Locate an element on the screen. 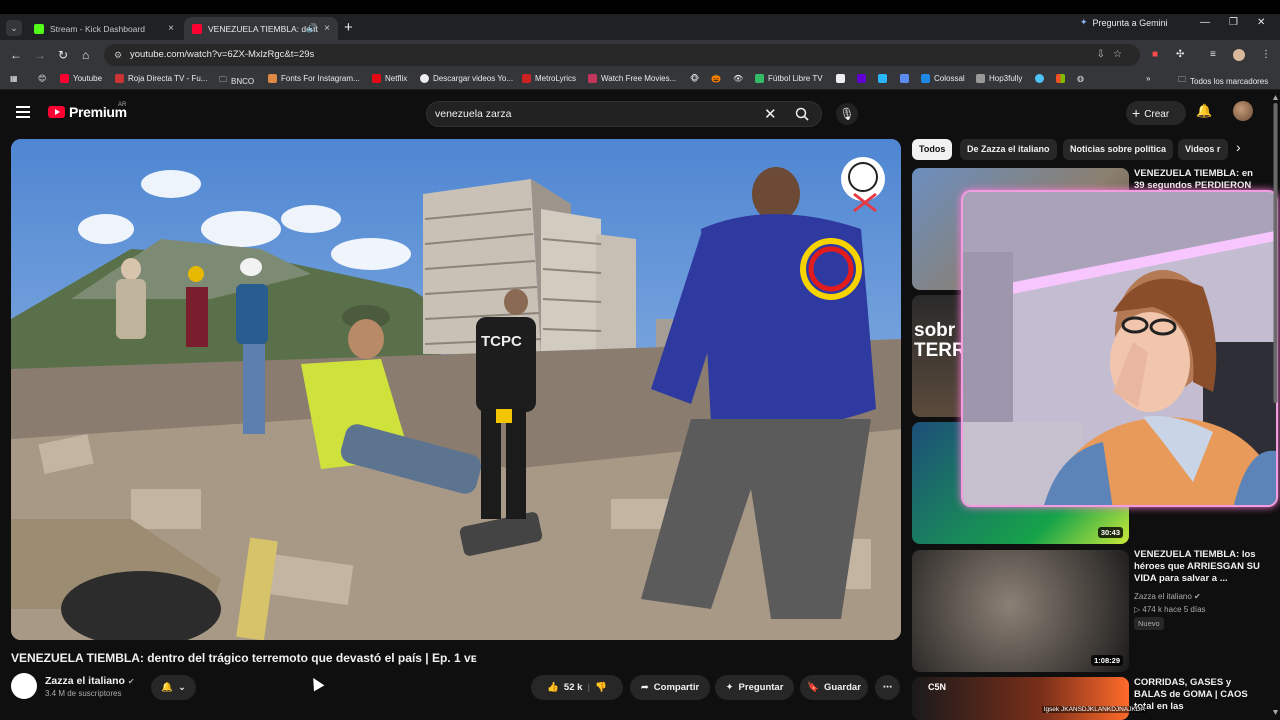  tab-label: VENEZUELA TIEMBLA: dent is located at coordinates (263, 28).